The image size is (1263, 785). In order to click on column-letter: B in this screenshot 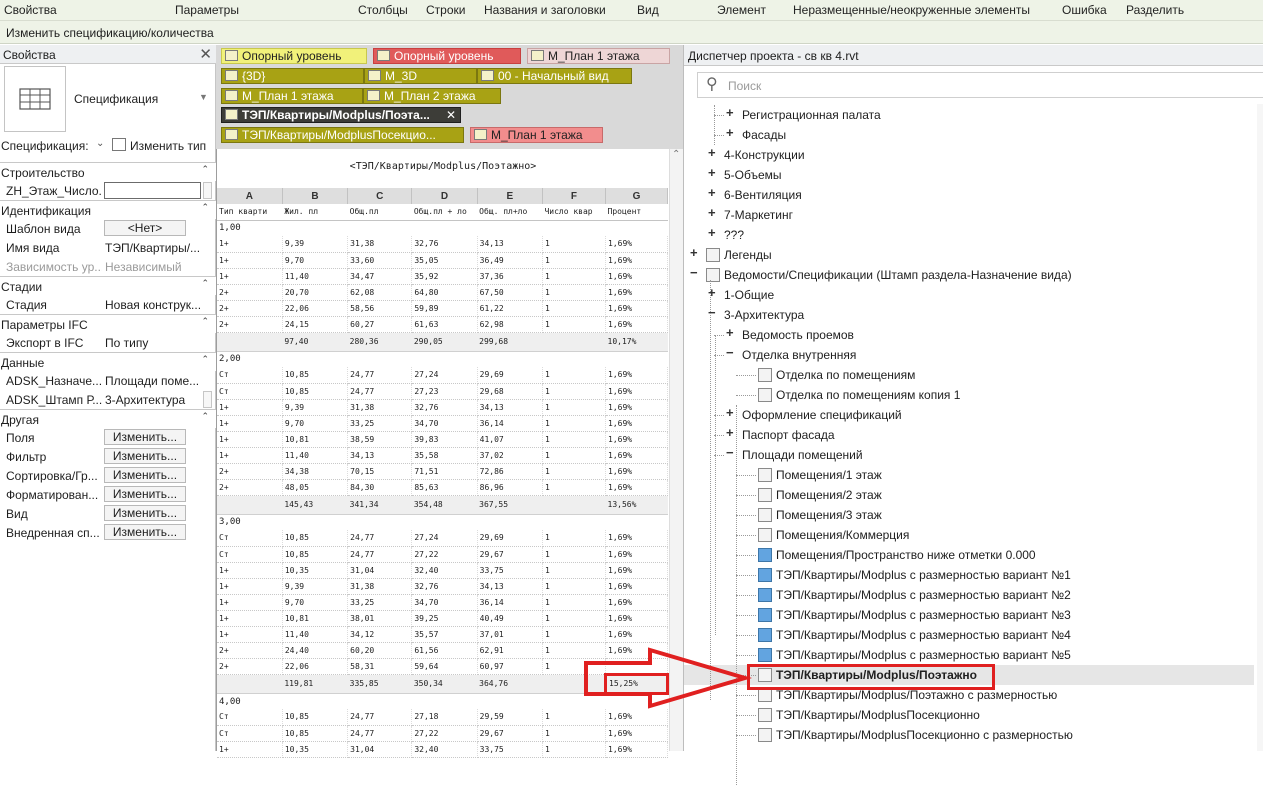, I will do `click(315, 196)`.